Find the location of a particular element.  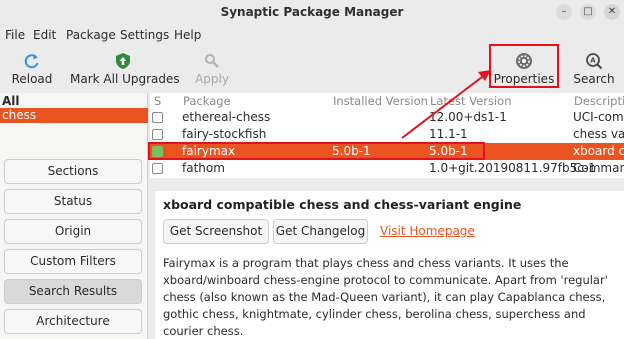

window-title: Synaptic Package Manager is located at coordinates (312, 12).